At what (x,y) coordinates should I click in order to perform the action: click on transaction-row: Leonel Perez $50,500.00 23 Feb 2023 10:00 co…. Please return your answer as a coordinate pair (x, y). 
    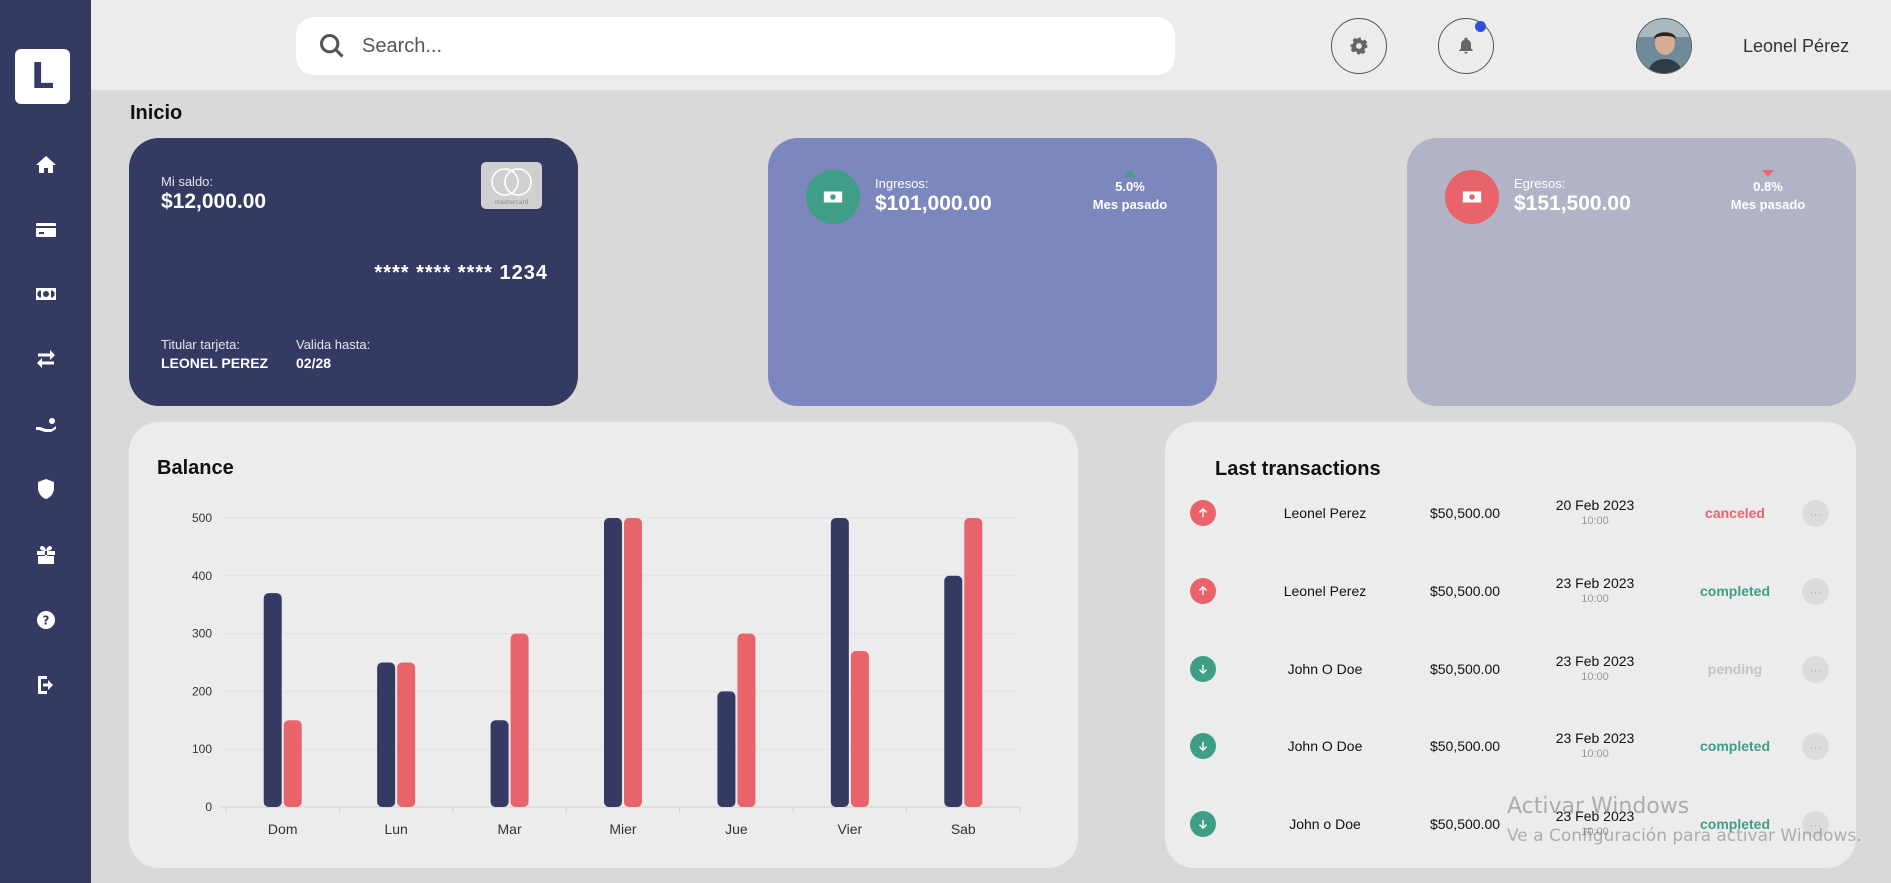
    Looking at the image, I should click on (1510, 591).